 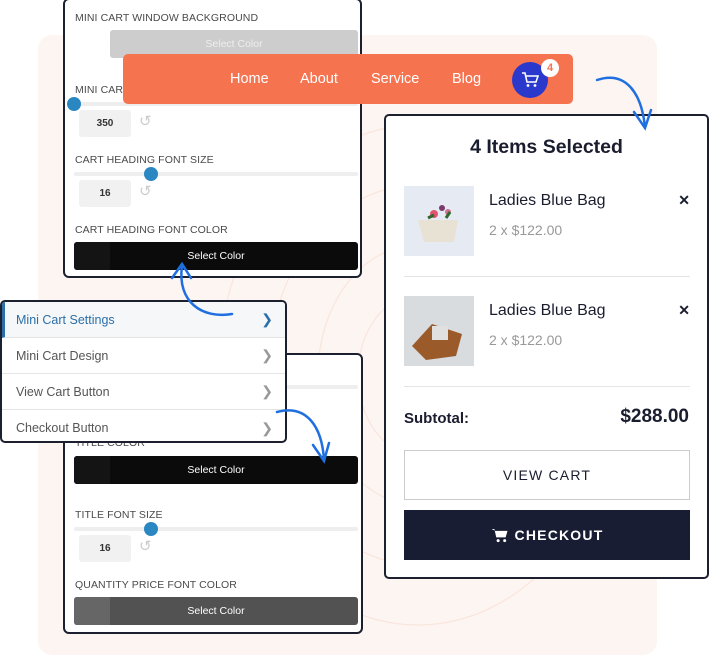 I want to click on width-input: 350, so click(x=105, y=123).